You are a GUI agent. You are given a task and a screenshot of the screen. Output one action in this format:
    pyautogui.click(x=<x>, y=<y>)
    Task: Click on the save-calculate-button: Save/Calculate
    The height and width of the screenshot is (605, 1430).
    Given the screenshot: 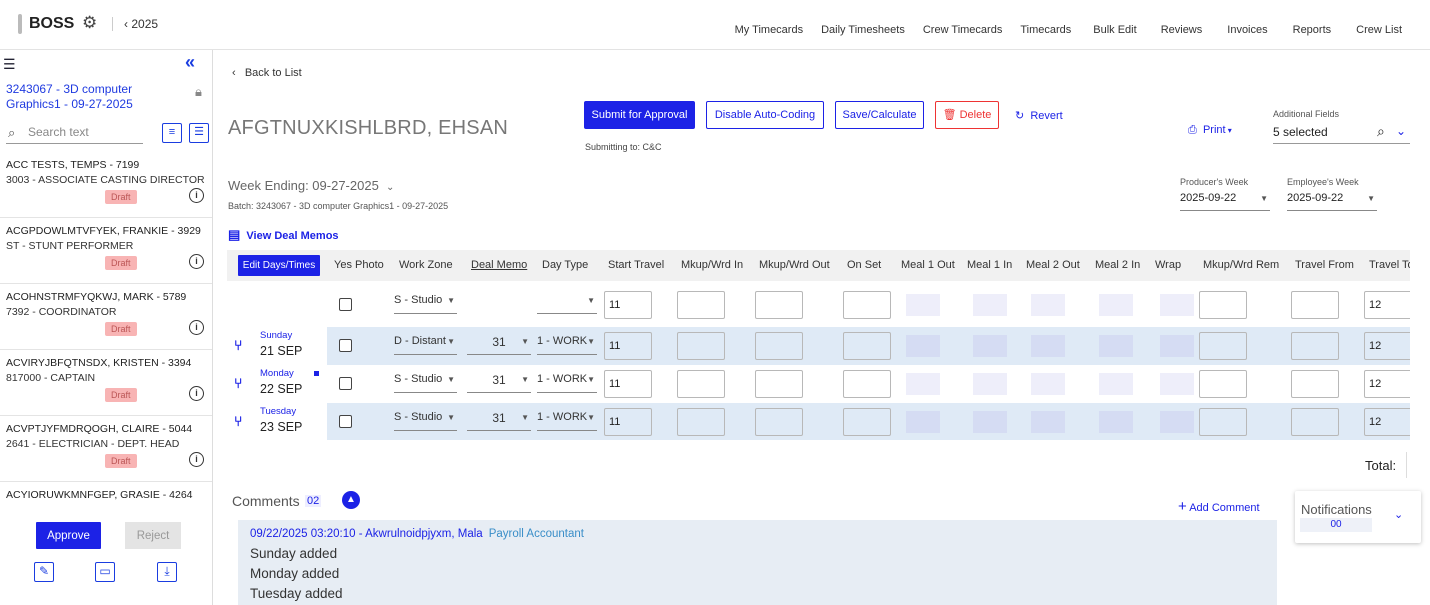 What is the action you would take?
    pyautogui.click(x=879, y=115)
    